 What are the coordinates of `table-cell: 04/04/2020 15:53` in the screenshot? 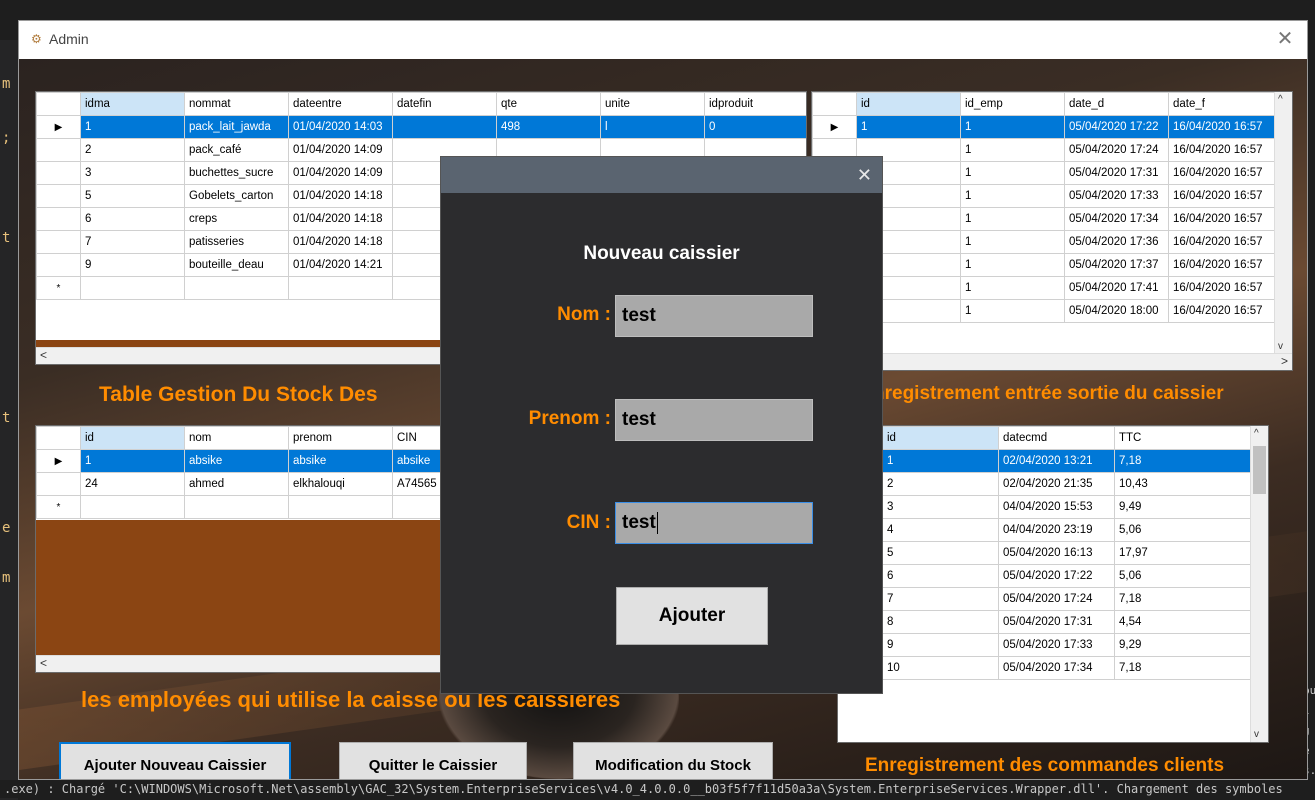 It's located at (1056, 507).